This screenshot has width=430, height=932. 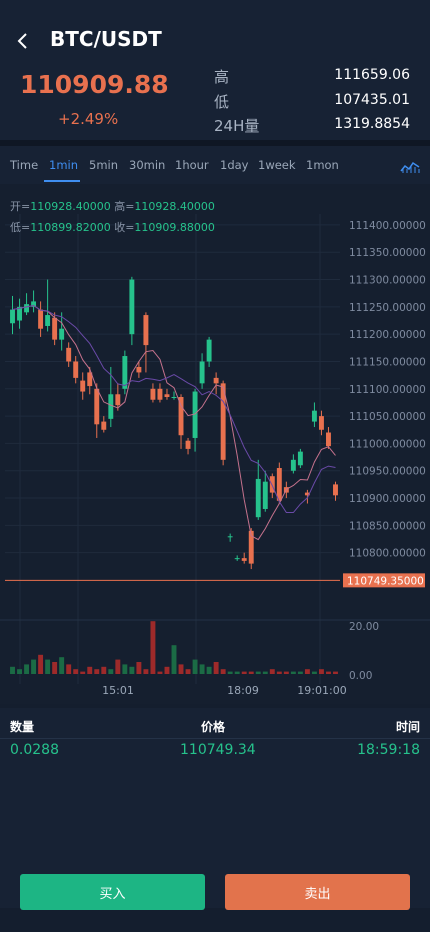 What do you see at coordinates (243, 690) in the screenshot?
I see `x-tick-label: 18:09` at bounding box center [243, 690].